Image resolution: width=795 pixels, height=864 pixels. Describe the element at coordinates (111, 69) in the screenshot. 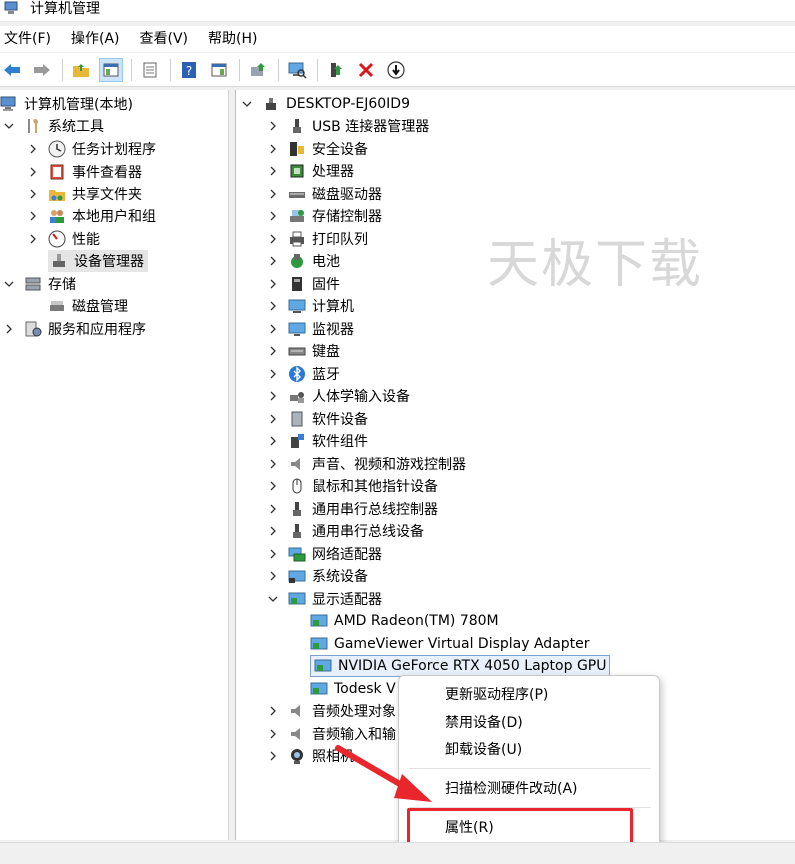

I see `show-tree-icon` at that location.